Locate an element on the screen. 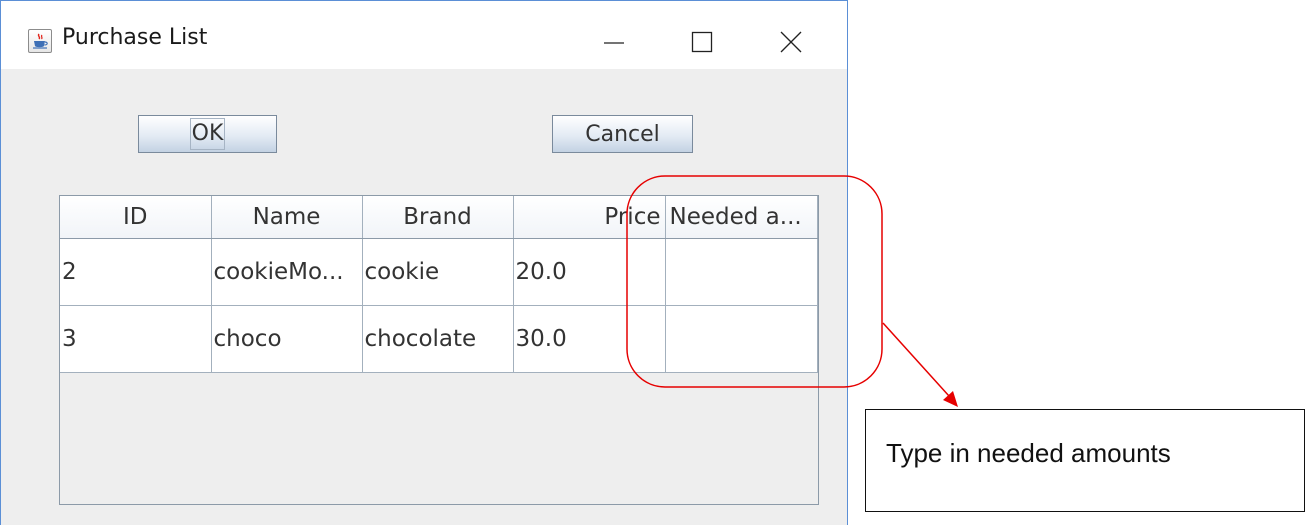  annotation-callout: Type in needed amounts is located at coordinates (1085, 460).